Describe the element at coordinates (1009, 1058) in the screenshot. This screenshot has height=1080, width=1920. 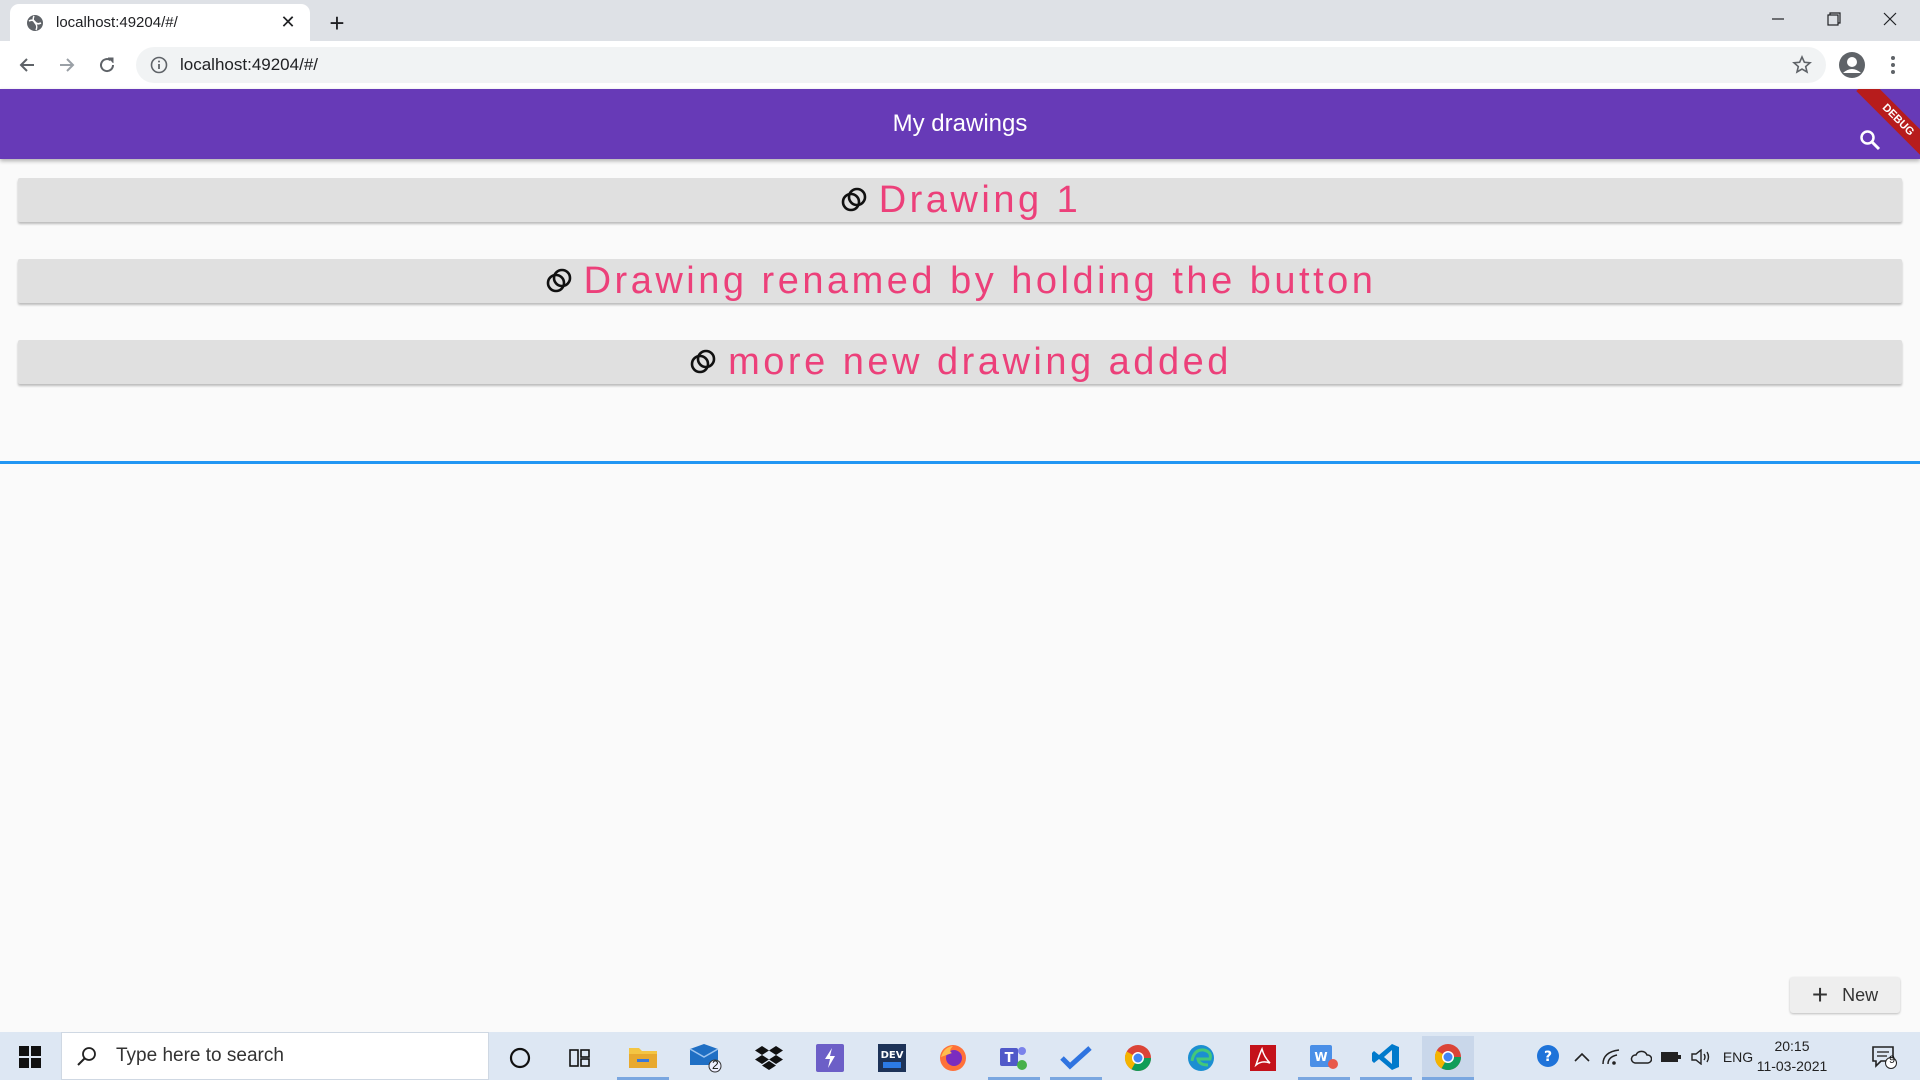
I see `svg-text: T` at that location.